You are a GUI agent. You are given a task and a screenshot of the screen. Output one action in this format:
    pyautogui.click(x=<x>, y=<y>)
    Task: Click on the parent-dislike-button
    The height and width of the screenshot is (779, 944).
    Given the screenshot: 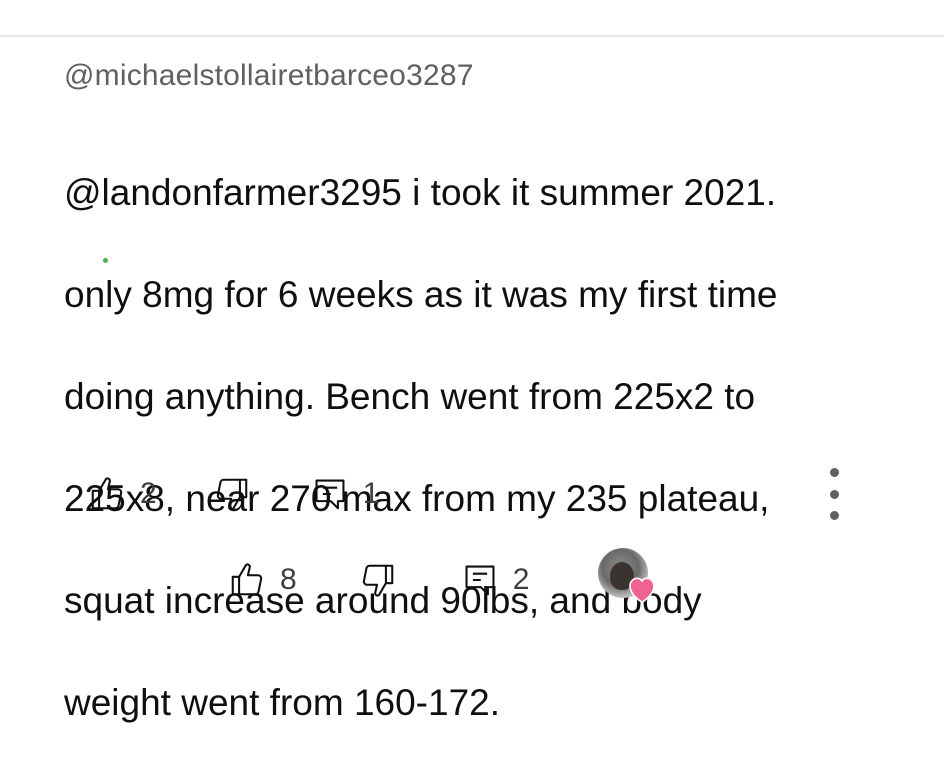 What is the action you would take?
    pyautogui.click(x=378, y=580)
    